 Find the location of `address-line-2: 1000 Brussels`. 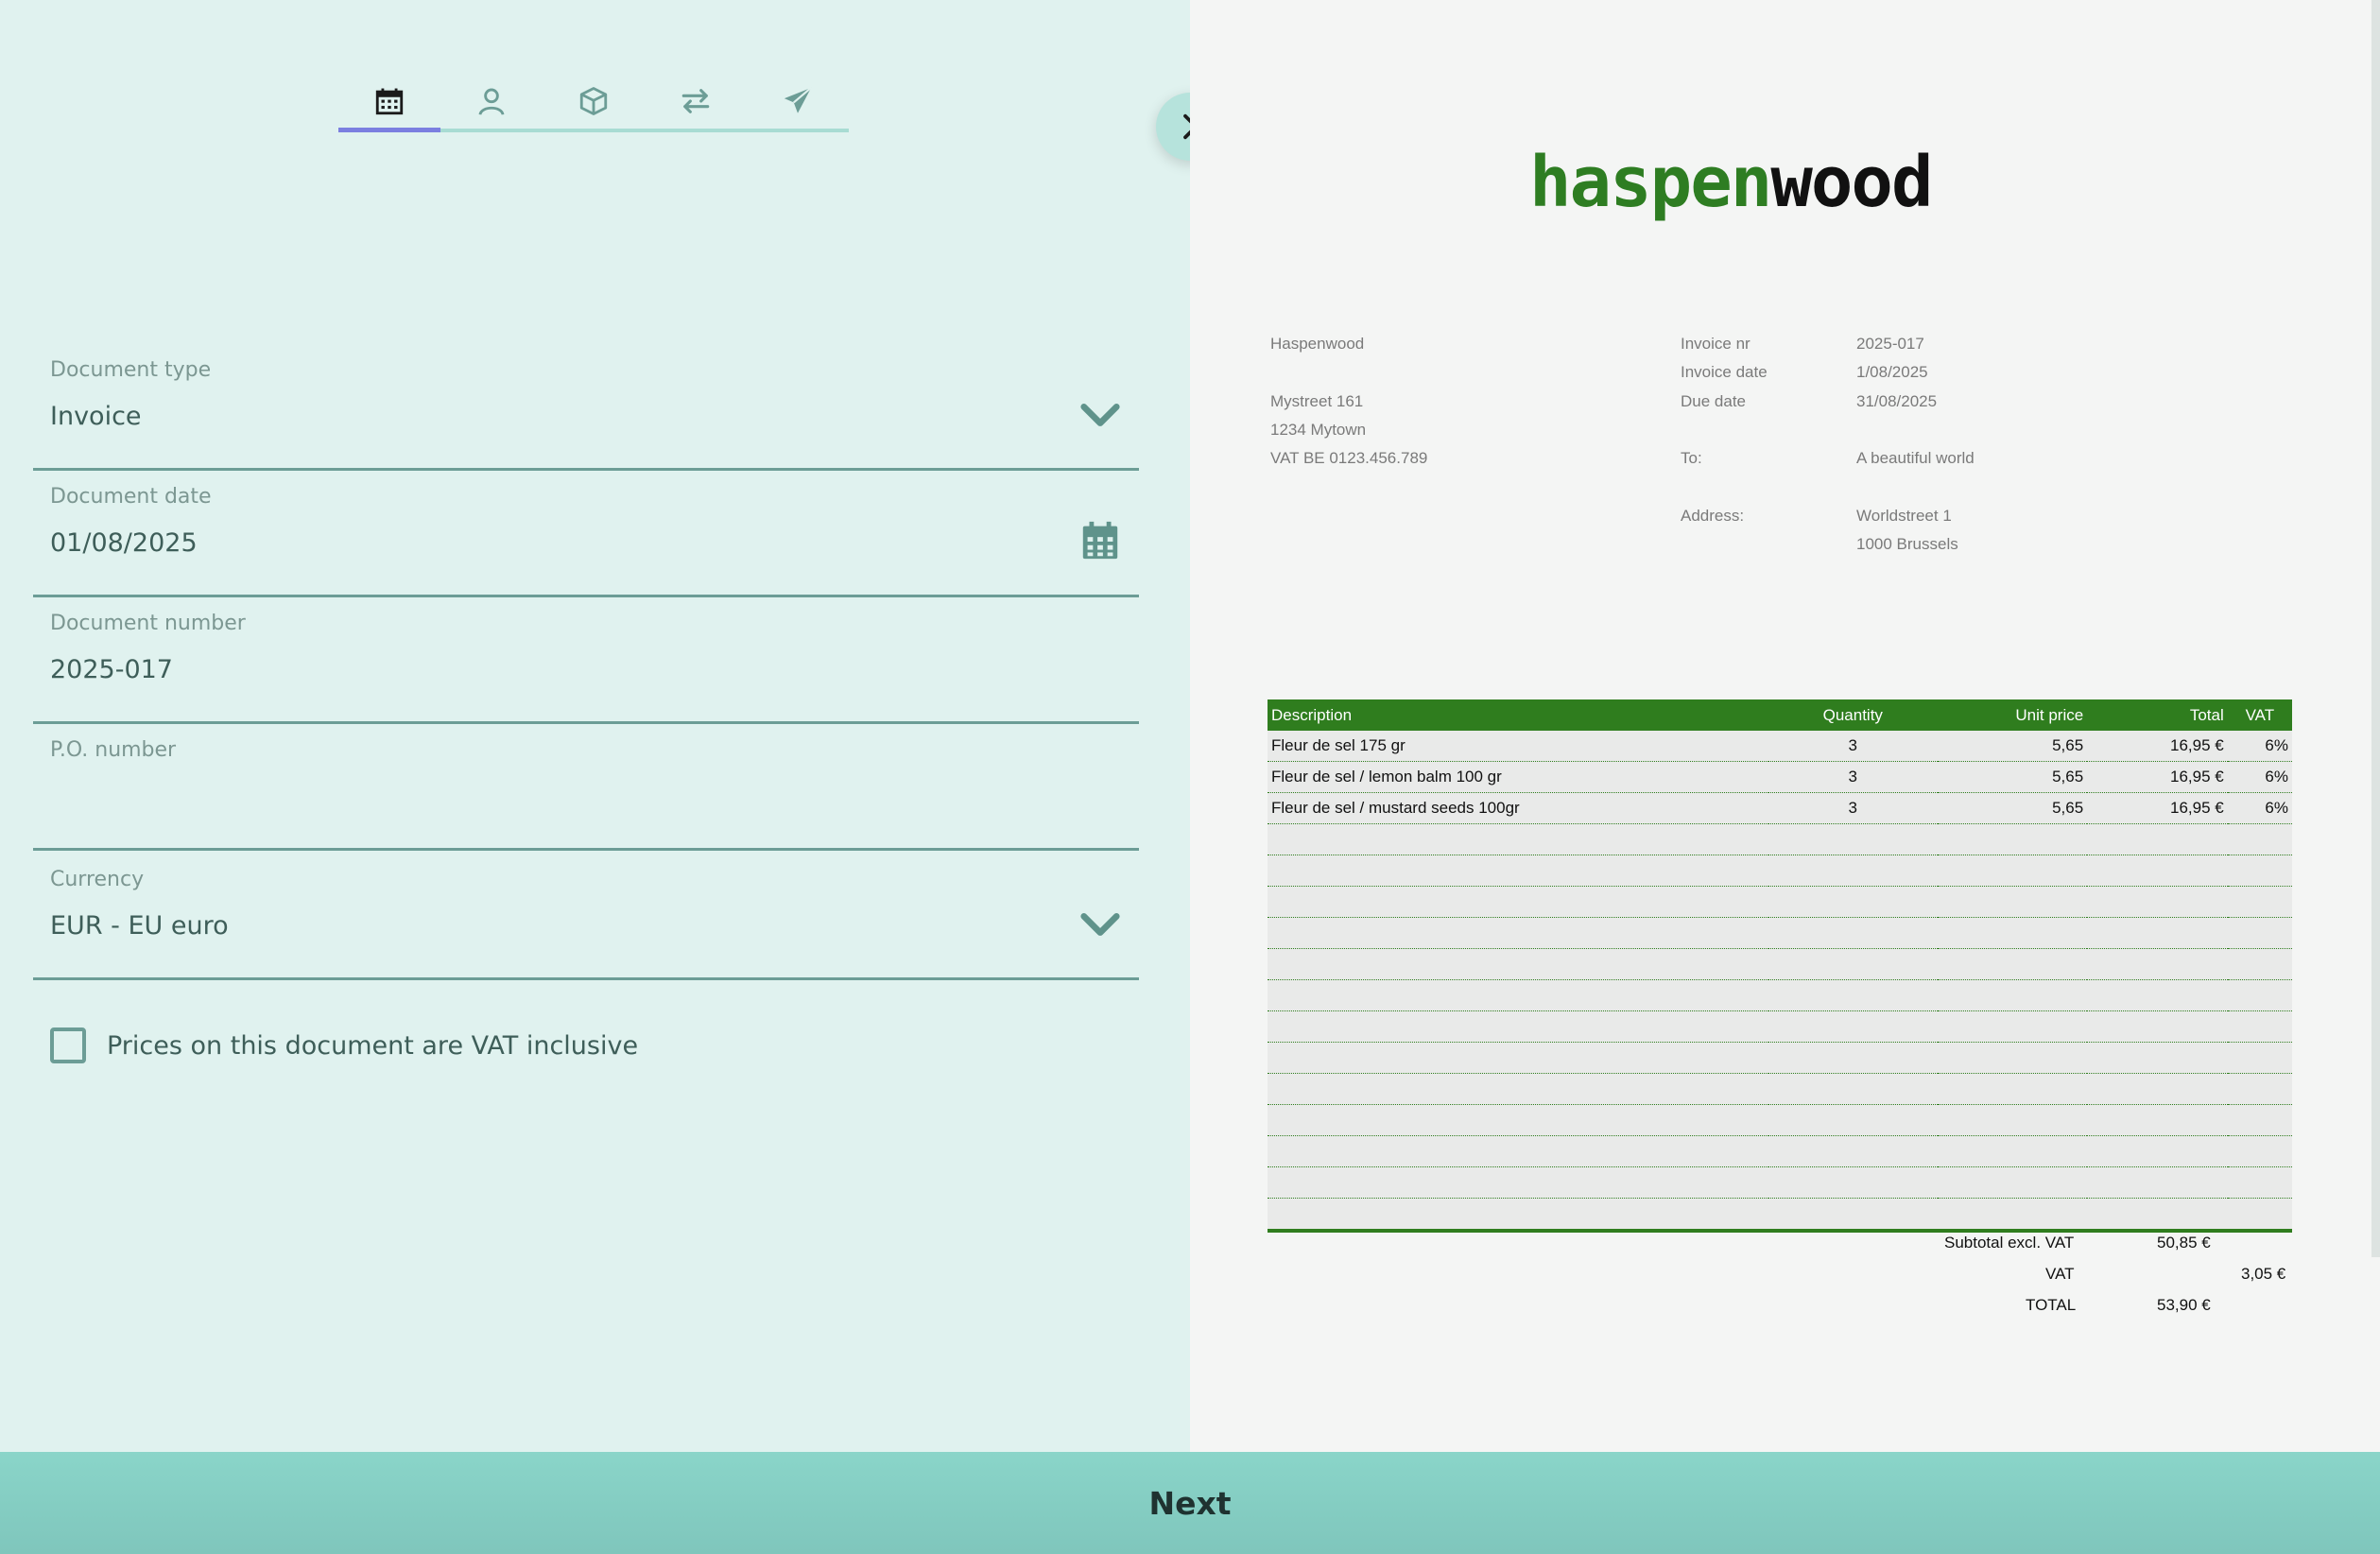

address-line-2: 1000 Brussels is located at coordinates (1907, 544).